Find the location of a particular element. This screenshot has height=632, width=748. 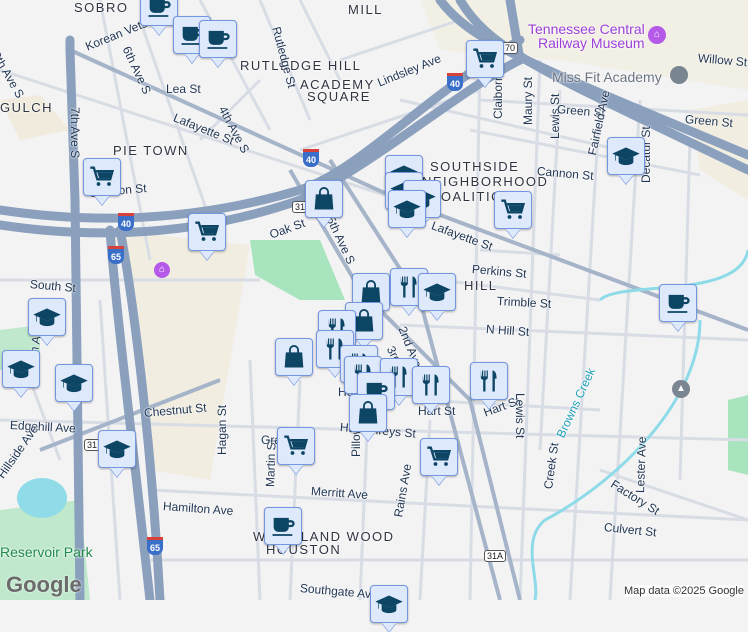

neighborhood-square: SQUARE is located at coordinates (339, 96).